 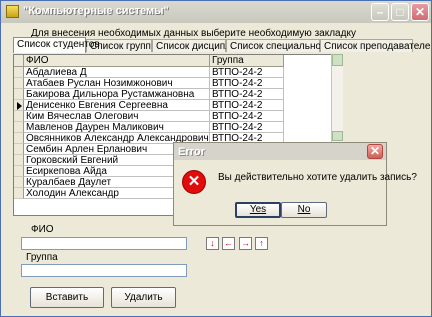 What do you see at coordinates (117, 72) in the screenshot?
I see `cell-fio: Абдалиева Д` at bounding box center [117, 72].